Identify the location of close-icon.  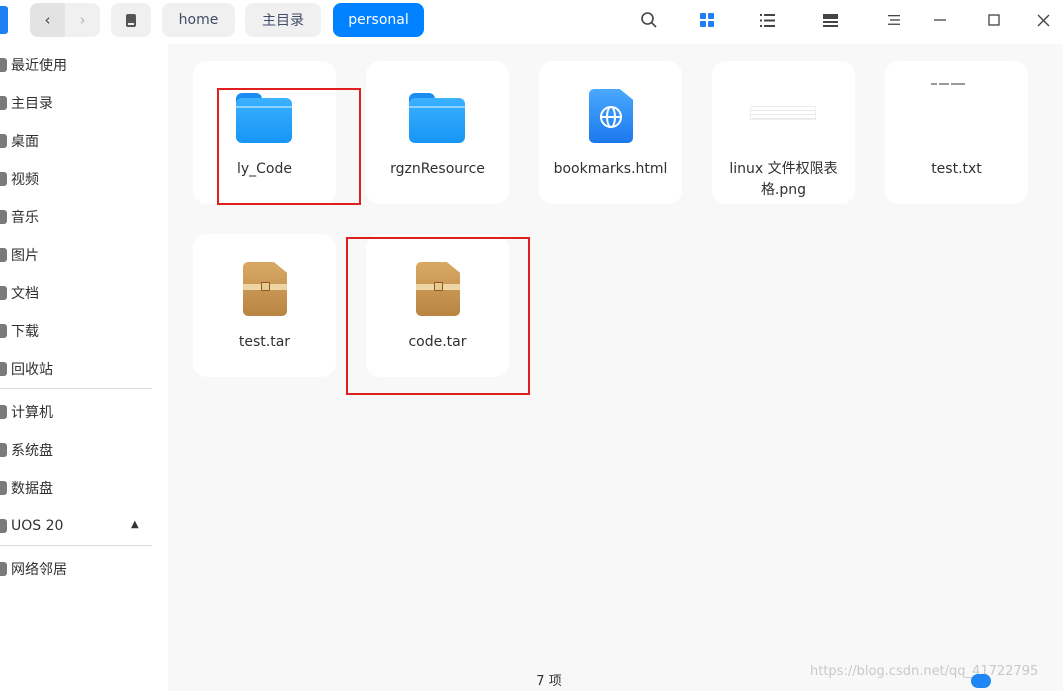
(1043, 20).